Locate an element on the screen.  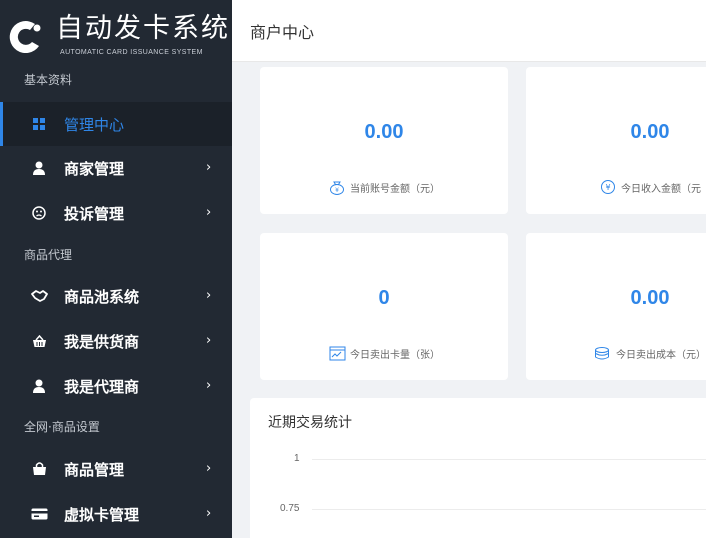
app-subtitle: AUTOMATIC CARD ISSUANCE SYSTEM is located at coordinates (131, 52).